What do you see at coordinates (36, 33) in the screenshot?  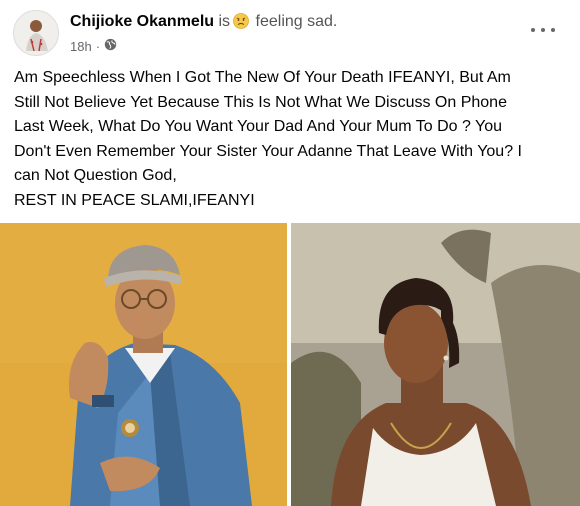 I see `author-avatar` at bounding box center [36, 33].